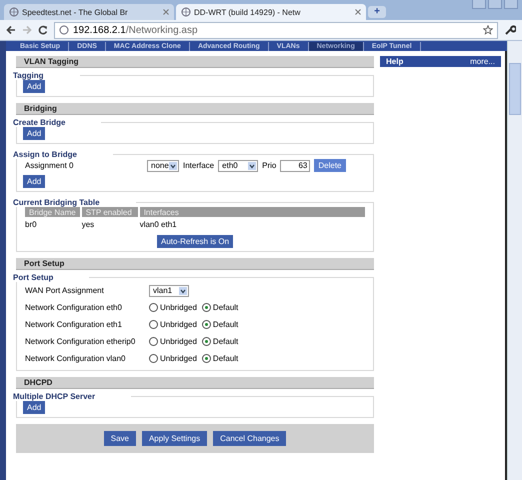 The height and width of the screenshot is (480, 522). Describe the element at coordinates (295, 166) in the screenshot. I see `prio-field: 63` at that location.